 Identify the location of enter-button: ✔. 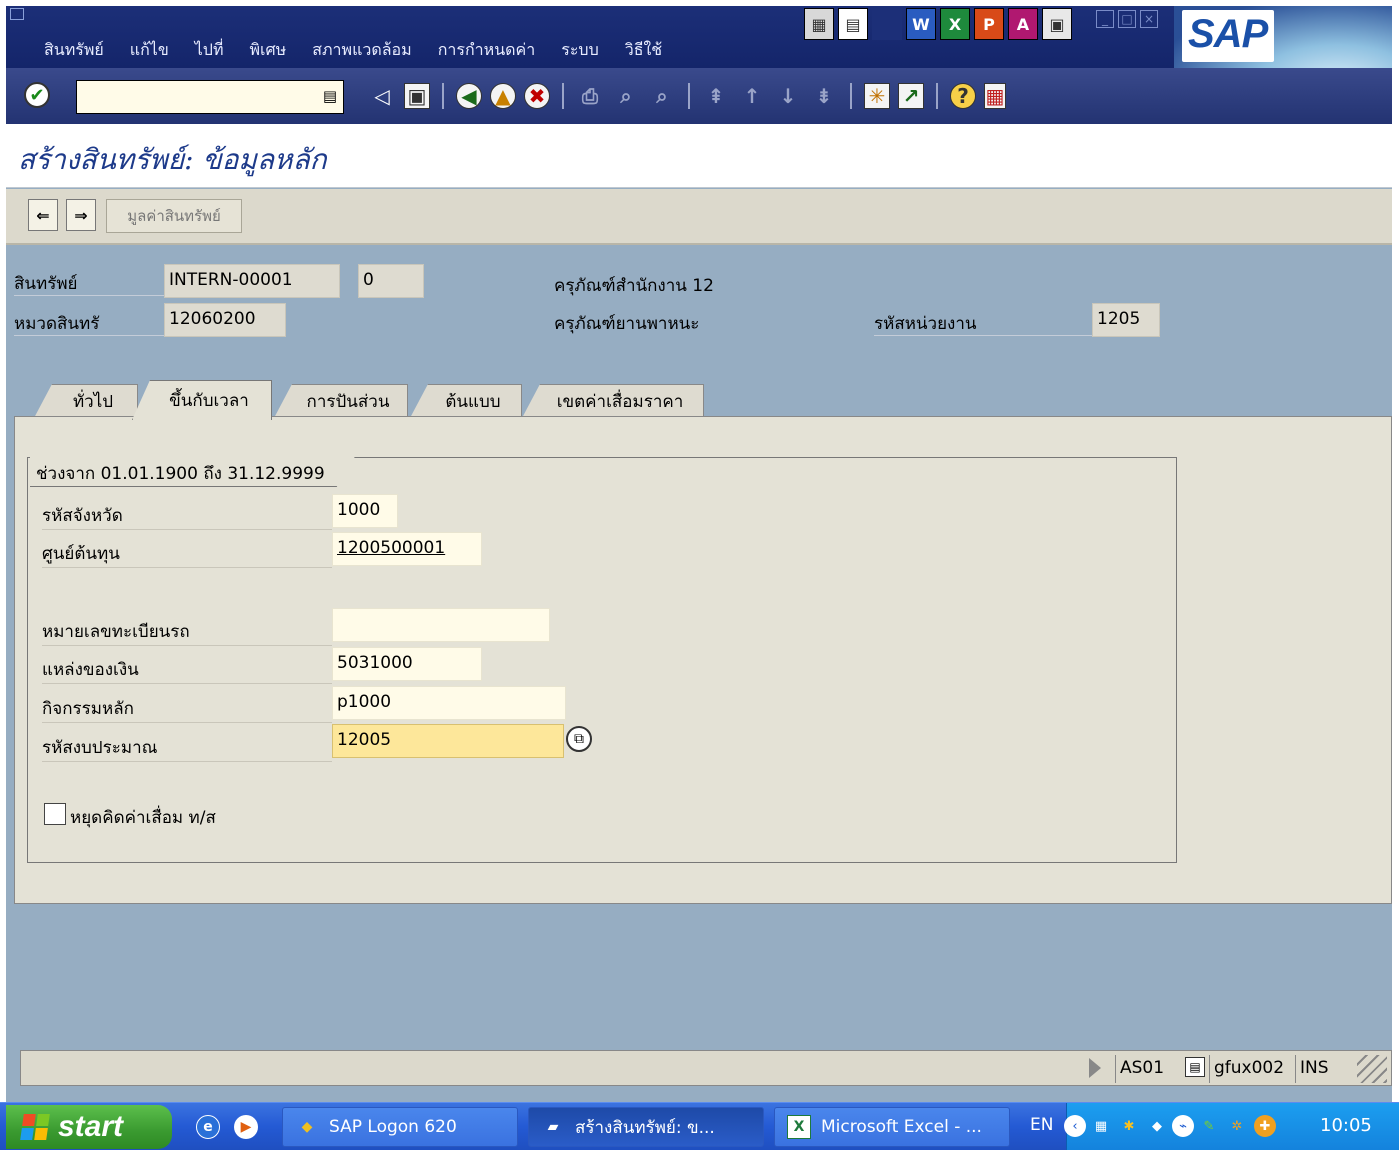
(37, 95).